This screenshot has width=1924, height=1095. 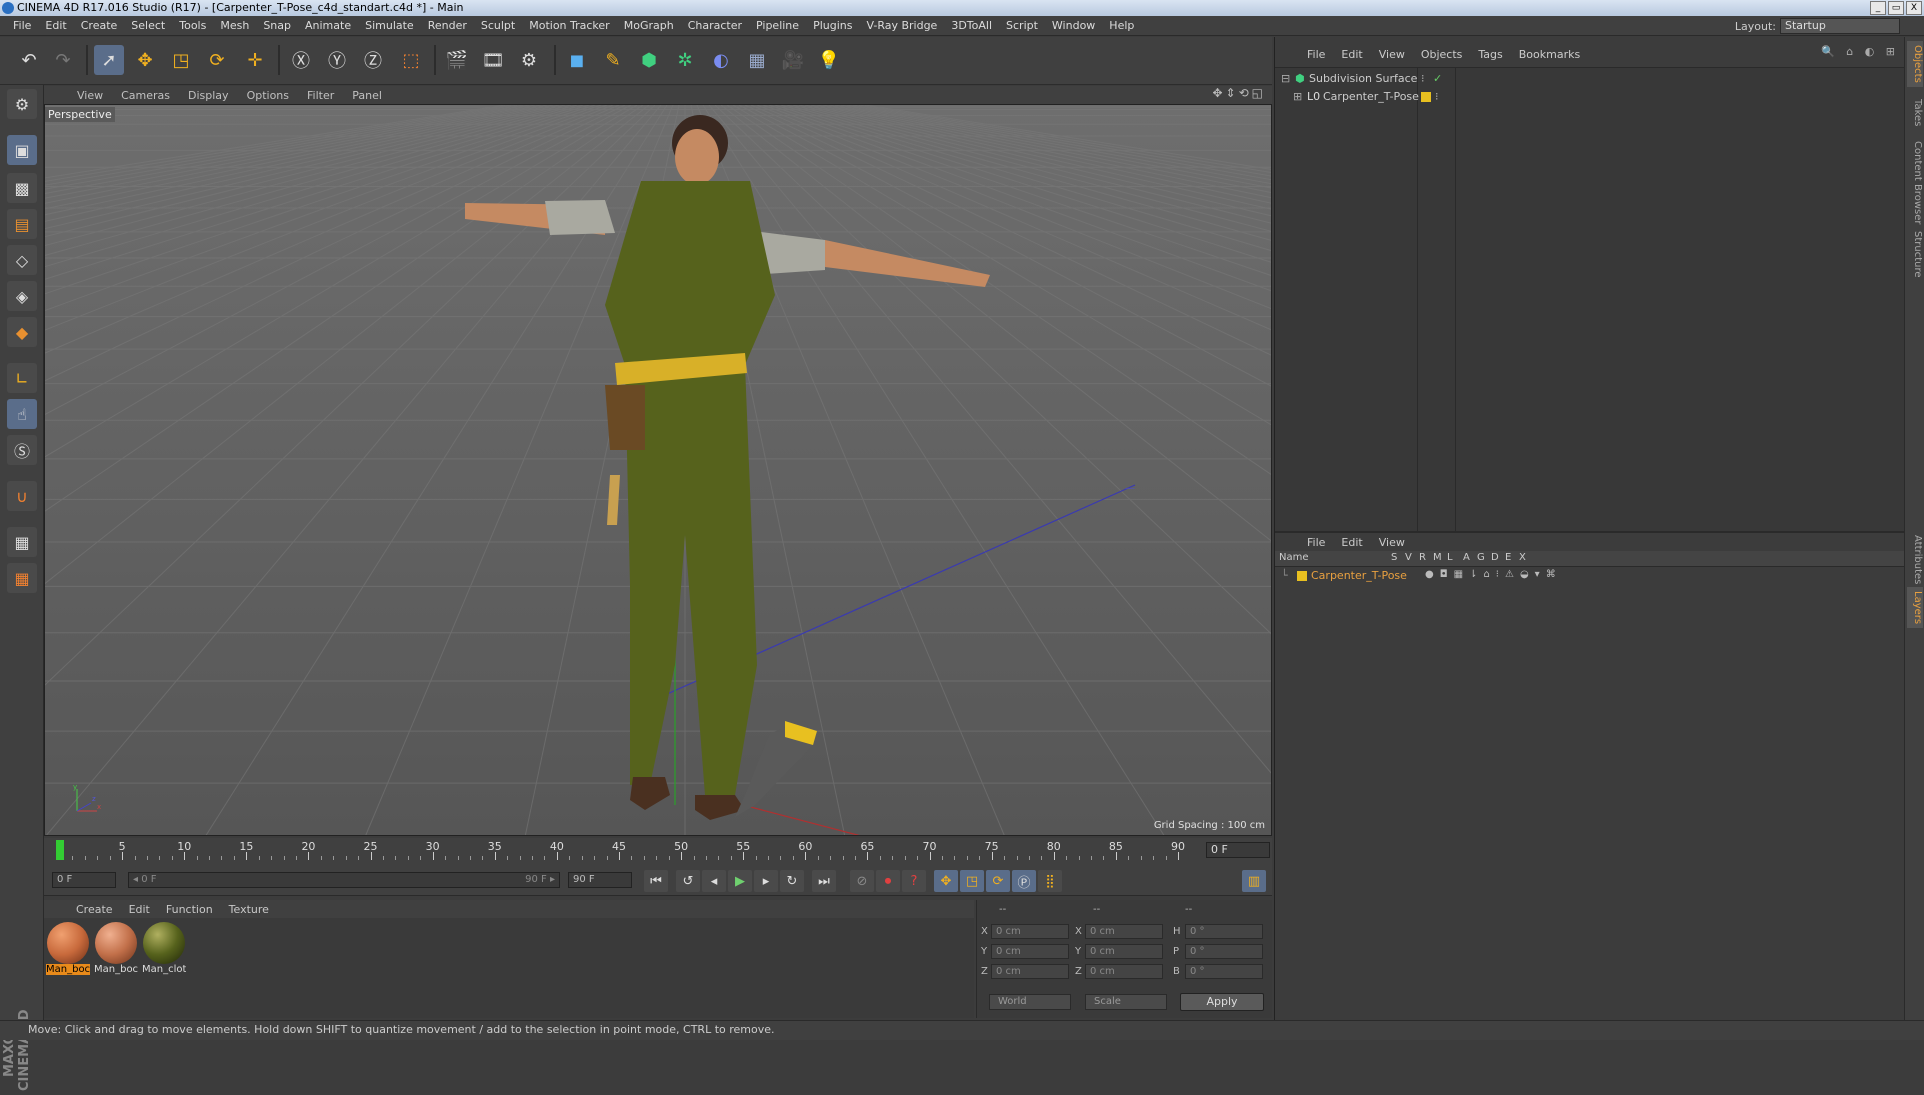 What do you see at coordinates (1466, 557) in the screenshot?
I see `layer-column-a: A` at bounding box center [1466, 557].